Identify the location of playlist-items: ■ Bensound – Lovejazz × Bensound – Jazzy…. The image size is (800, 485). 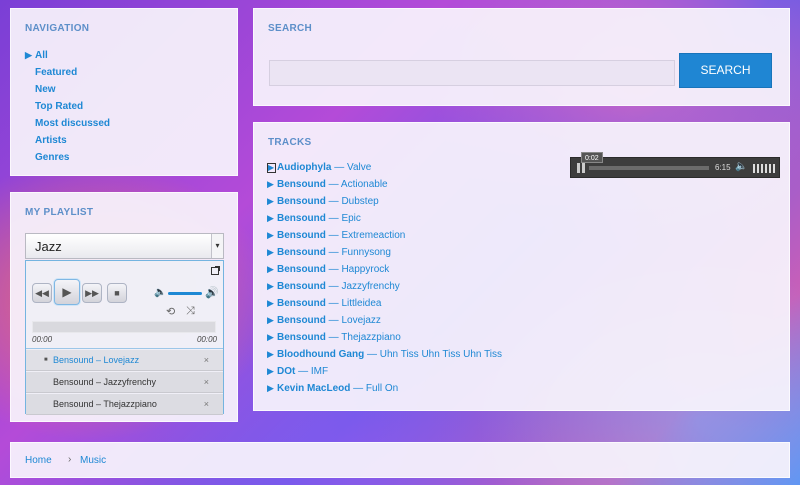
(124, 383).